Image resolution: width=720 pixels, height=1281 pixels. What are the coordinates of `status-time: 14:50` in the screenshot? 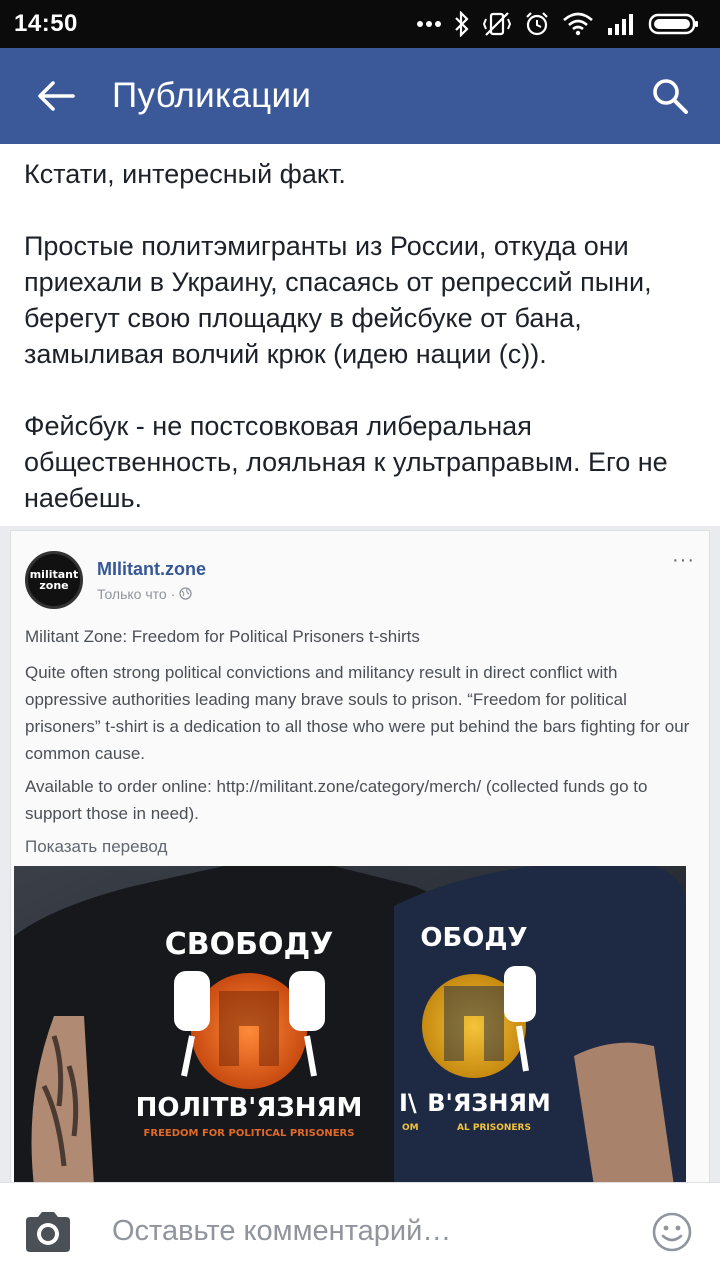 It's located at (46, 23).